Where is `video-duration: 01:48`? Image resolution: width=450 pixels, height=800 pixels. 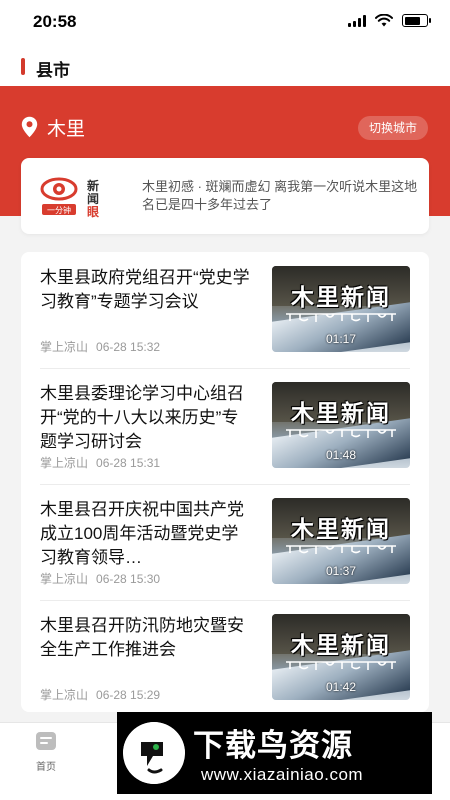
video-duration: 01:48 is located at coordinates (341, 455).